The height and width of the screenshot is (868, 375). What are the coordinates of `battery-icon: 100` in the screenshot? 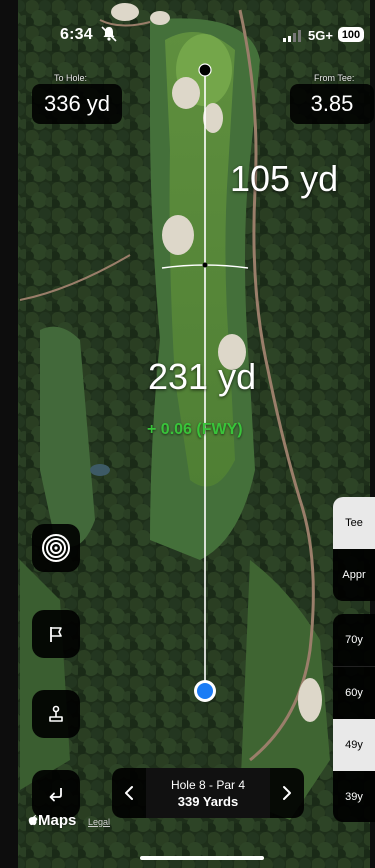 It's located at (351, 34).